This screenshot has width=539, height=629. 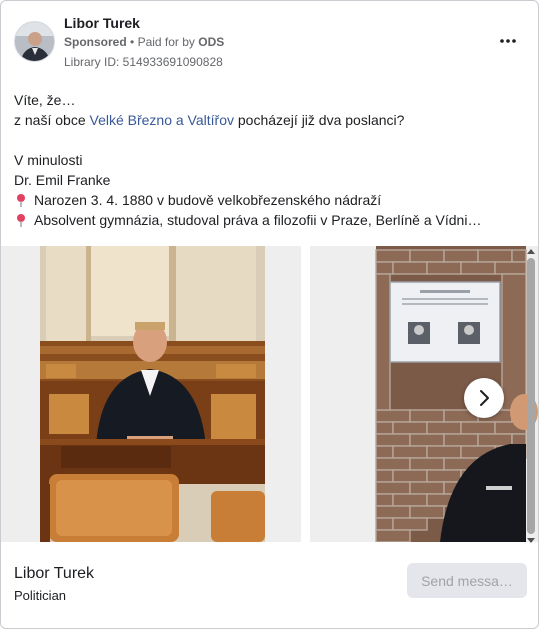 I want to click on body-line-2-suffix: pocházejí již dva poslanci?, so click(x=319, y=120).